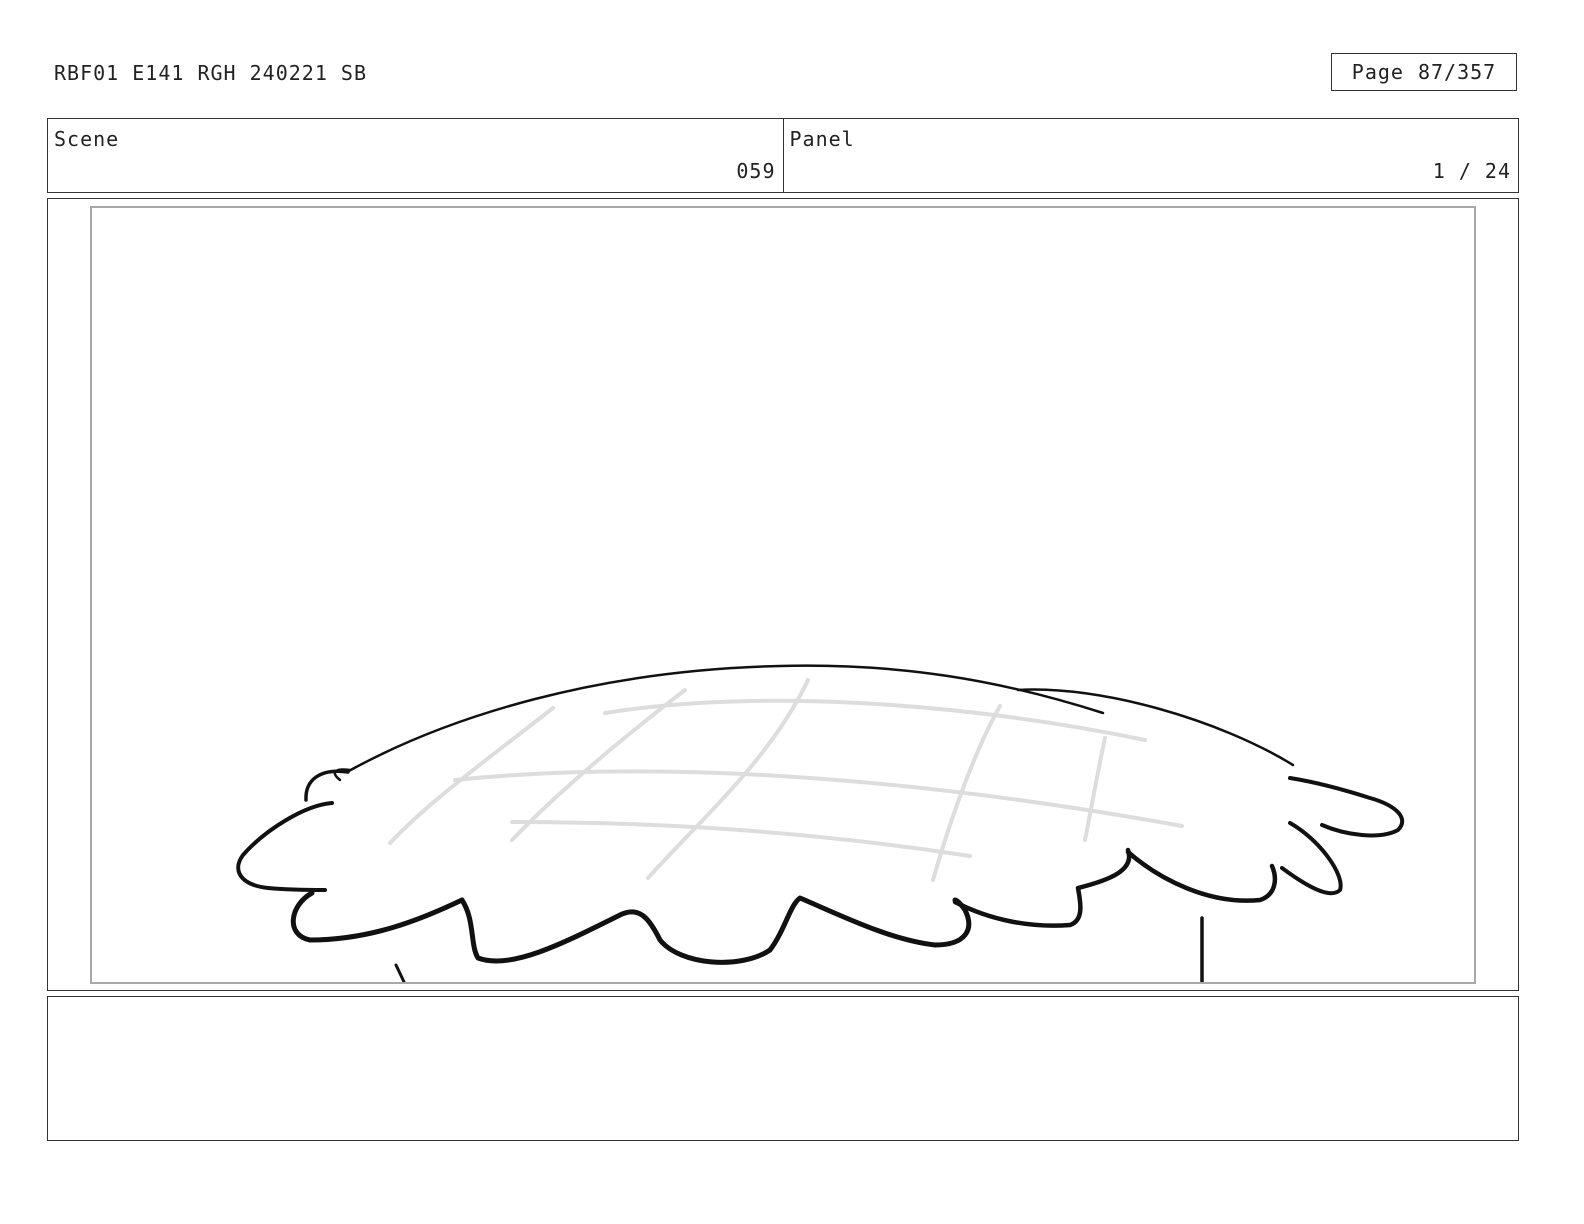 This screenshot has height=1224, width=1584. Describe the element at coordinates (1457, 72) in the screenshot. I see `page-number: 87/357` at that location.